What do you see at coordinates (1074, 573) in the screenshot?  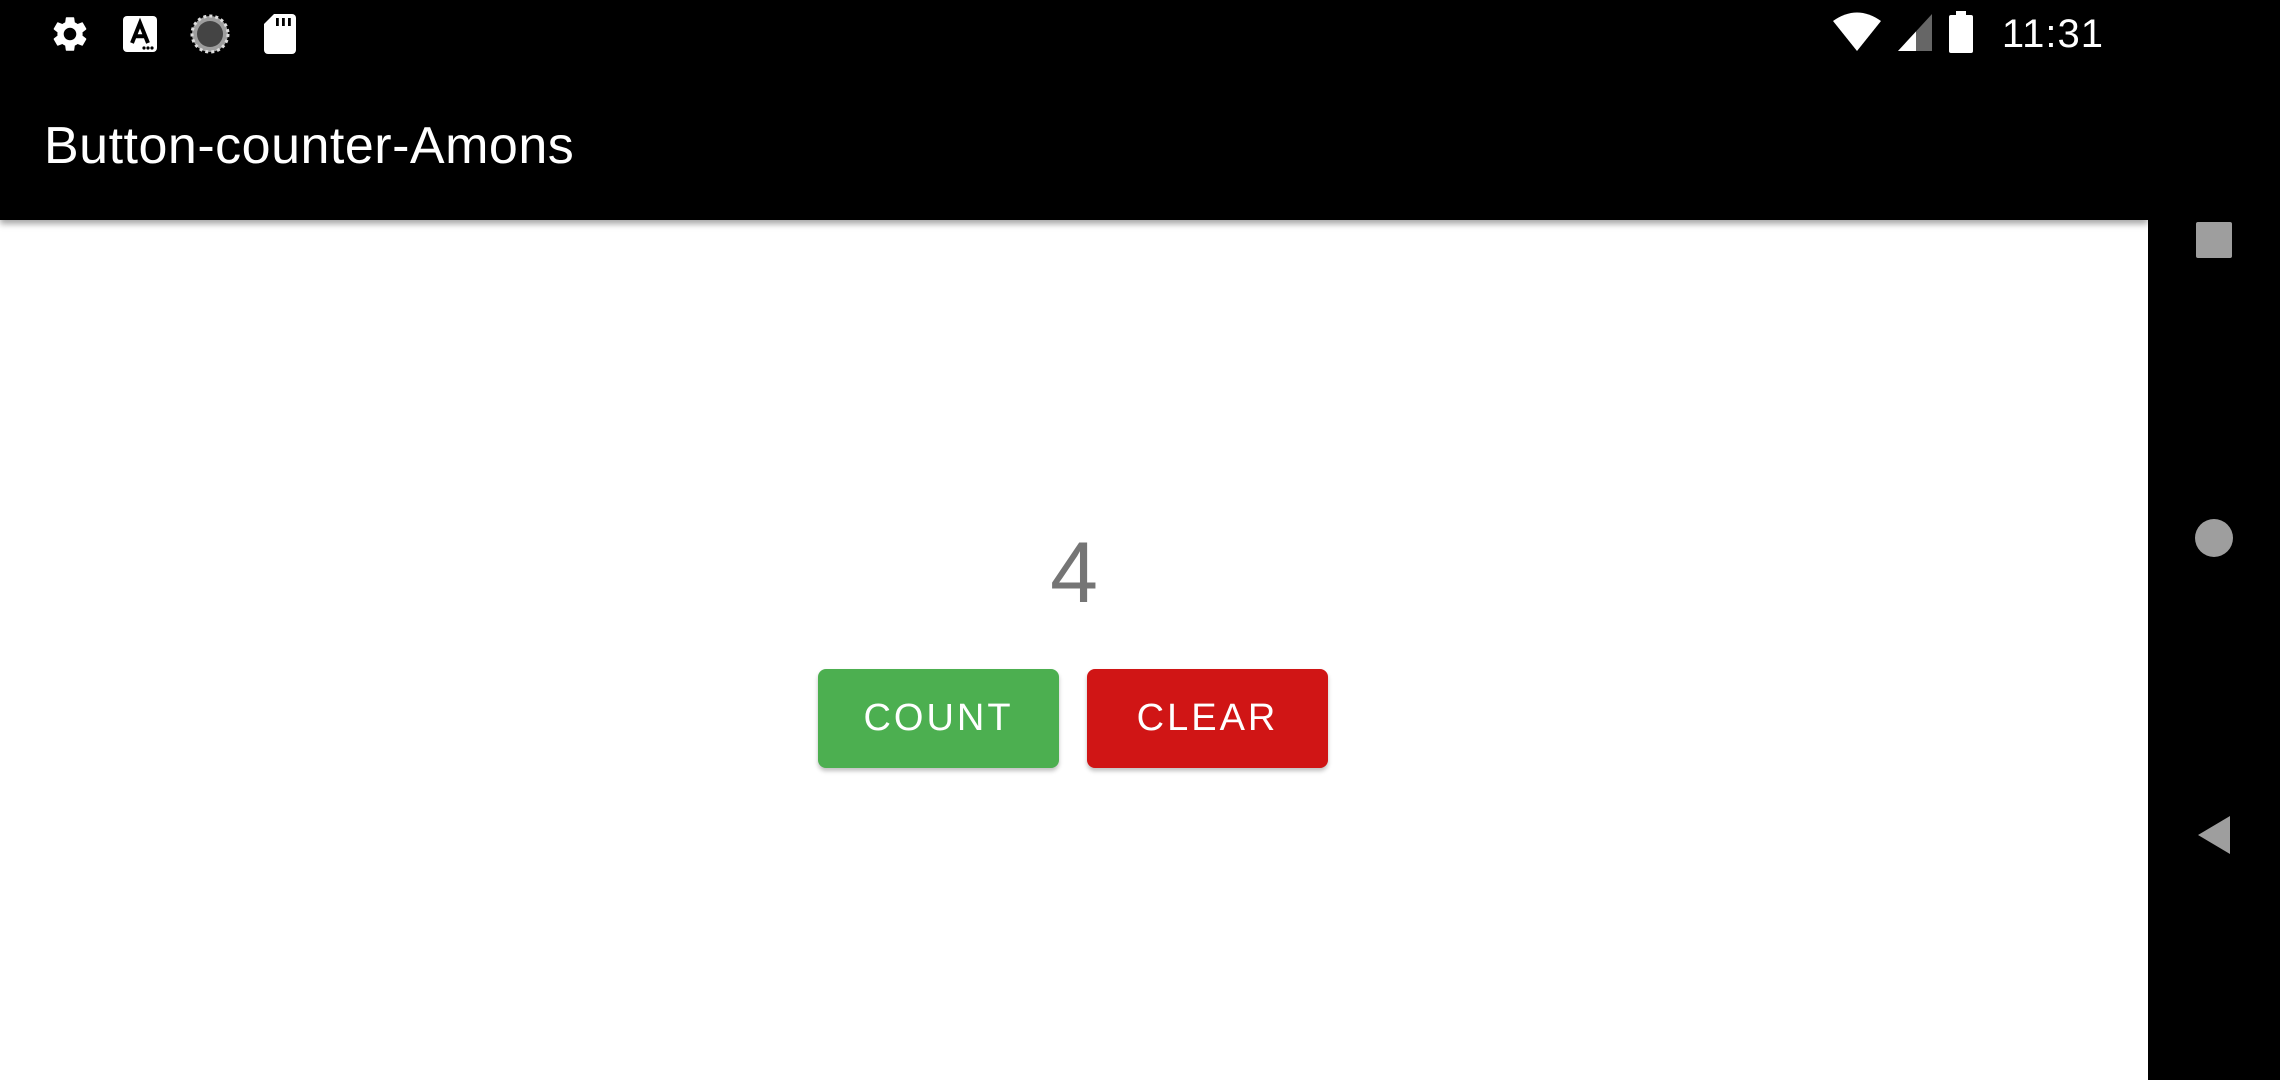 I see `counter-display: 4` at bounding box center [1074, 573].